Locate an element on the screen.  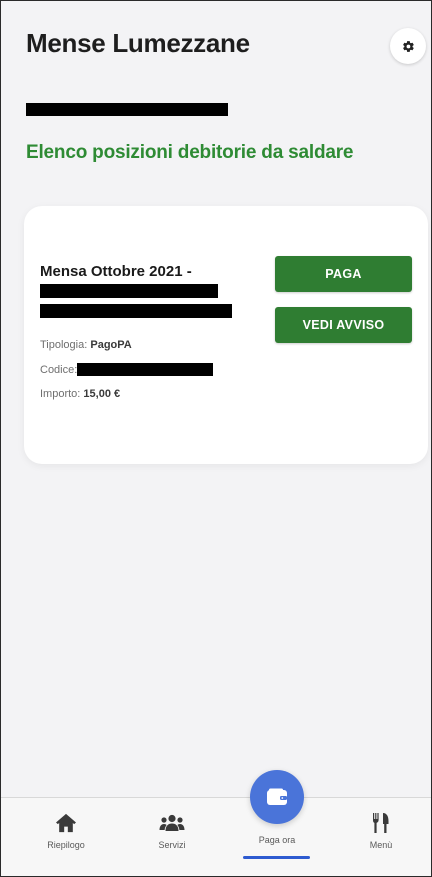
payment-type-label: Tipologia: is located at coordinates (64, 345).